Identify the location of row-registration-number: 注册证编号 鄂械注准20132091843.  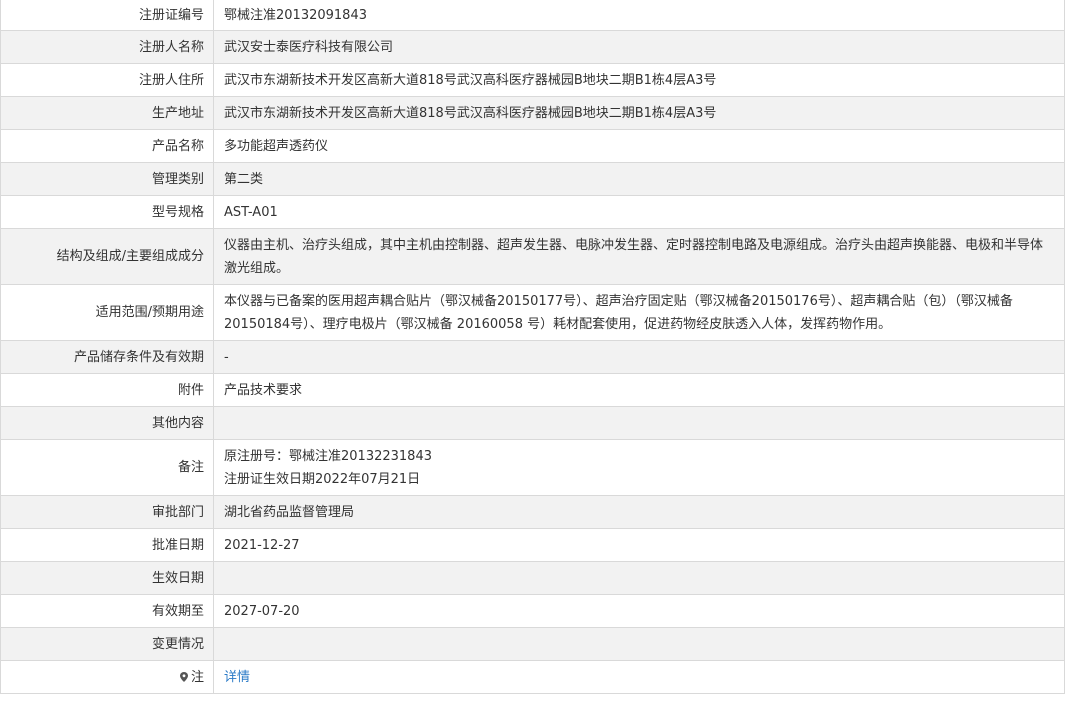
(532, 15).